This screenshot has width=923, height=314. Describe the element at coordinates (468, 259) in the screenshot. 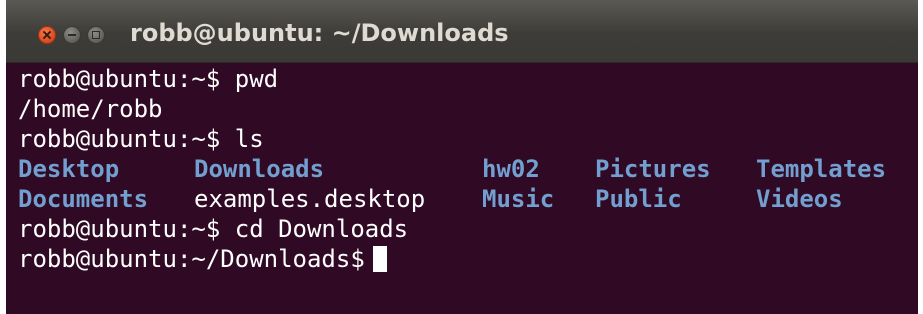

I see `terminal-prompt-line: robb@ubuntu:~/Downloads$` at that location.